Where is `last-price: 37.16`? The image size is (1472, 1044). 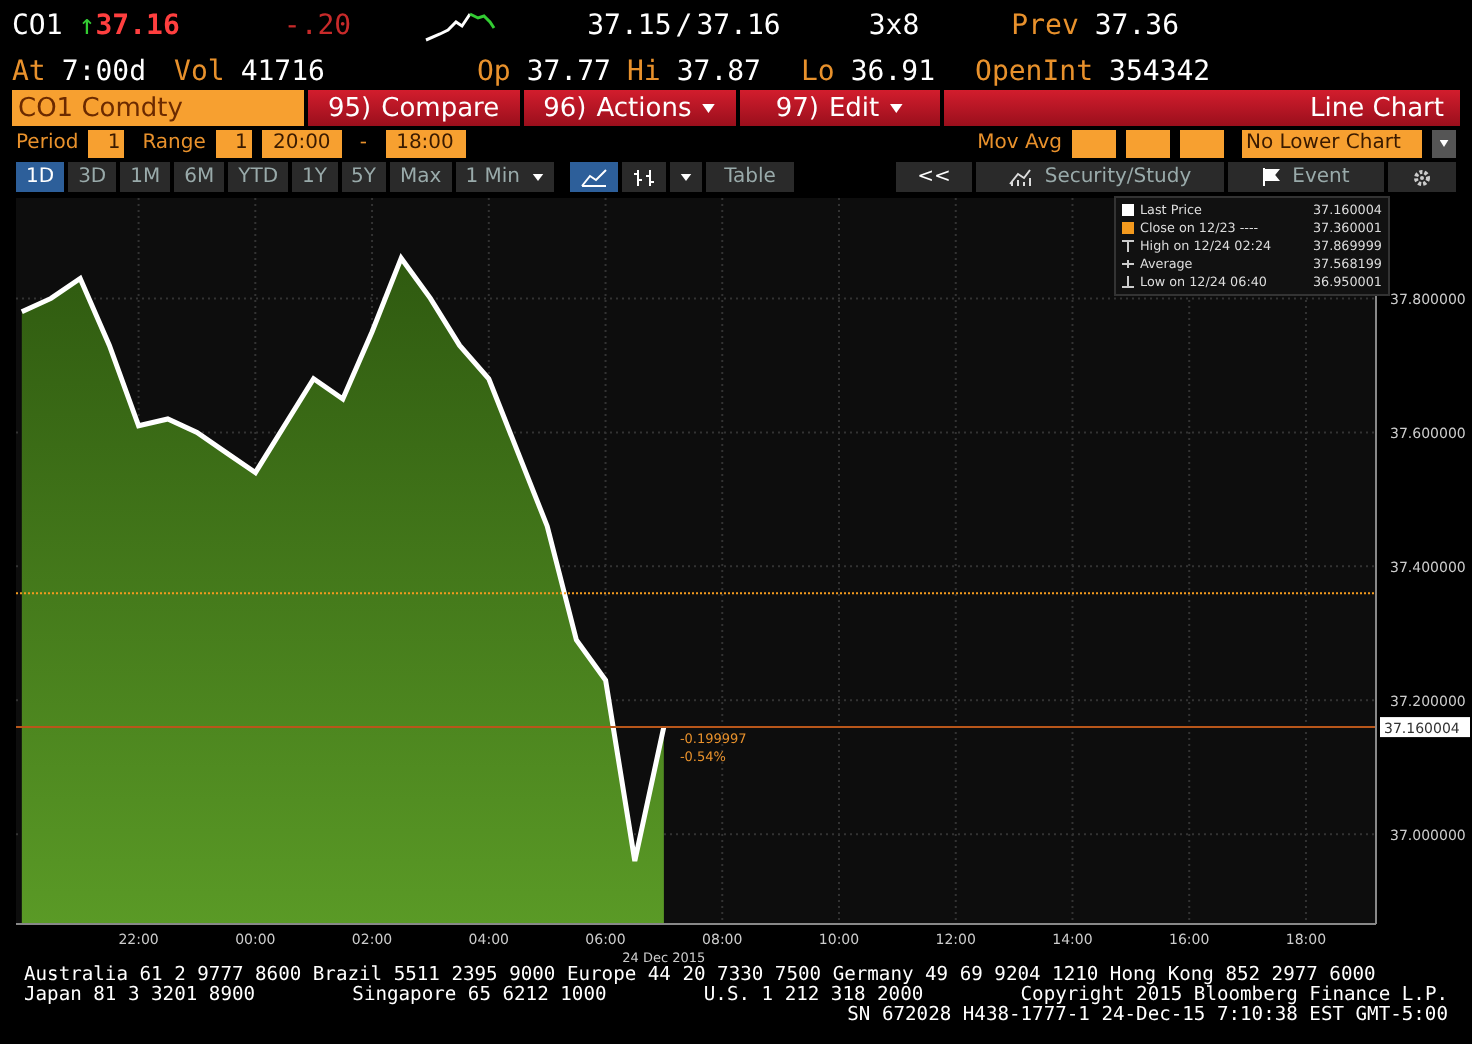 last-price: 37.16 is located at coordinates (137, 26).